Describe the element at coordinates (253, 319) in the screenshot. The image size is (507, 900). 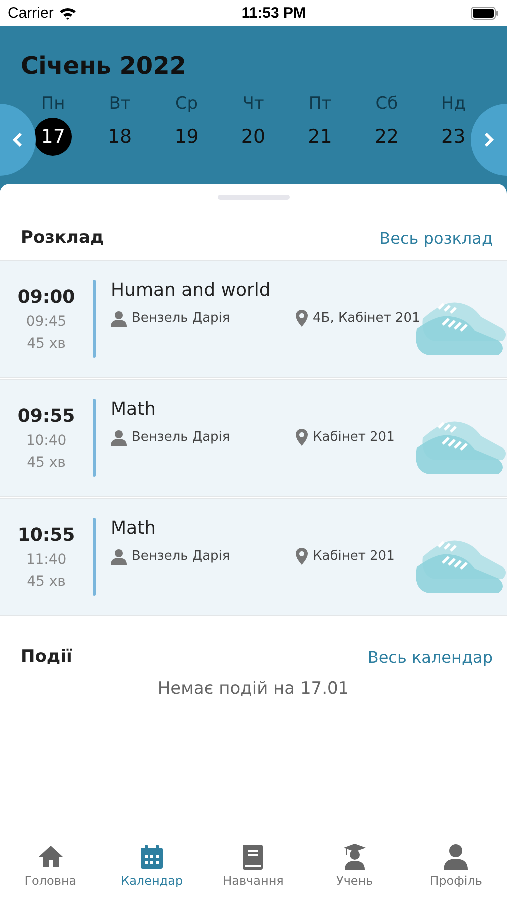
I see `lesson-card: 09:00 09:45 45 хв Human and world Вензель Дарія 4Б, Кабінет 201` at that location.